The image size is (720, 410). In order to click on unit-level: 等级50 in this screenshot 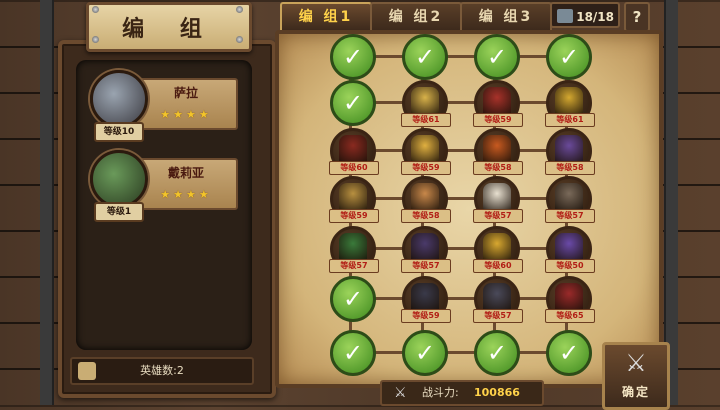, I will do `click(570, 266)`.